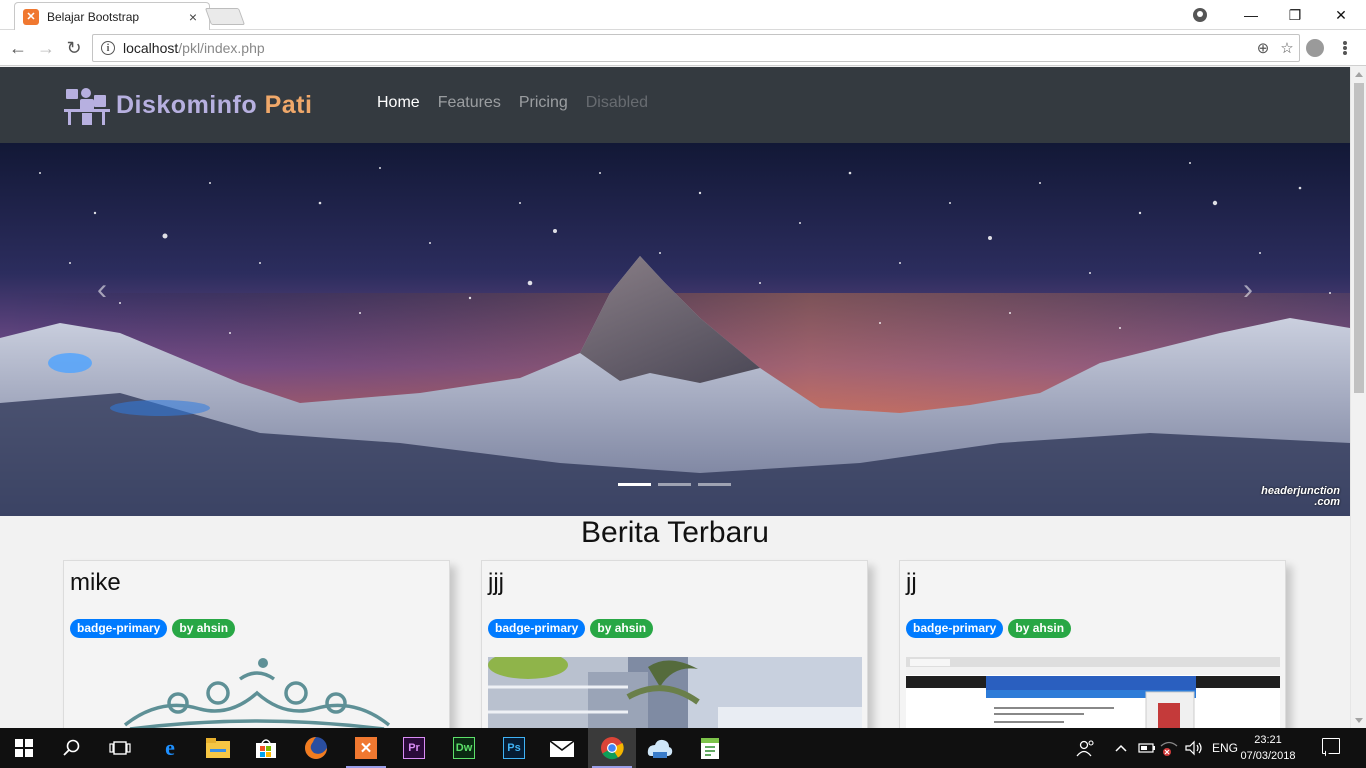 The width and height of the screenshot is (1366, 768). I want to click on address-bar: i localhost/pkl/index.php ⊕ ☆, so click(696, 48).